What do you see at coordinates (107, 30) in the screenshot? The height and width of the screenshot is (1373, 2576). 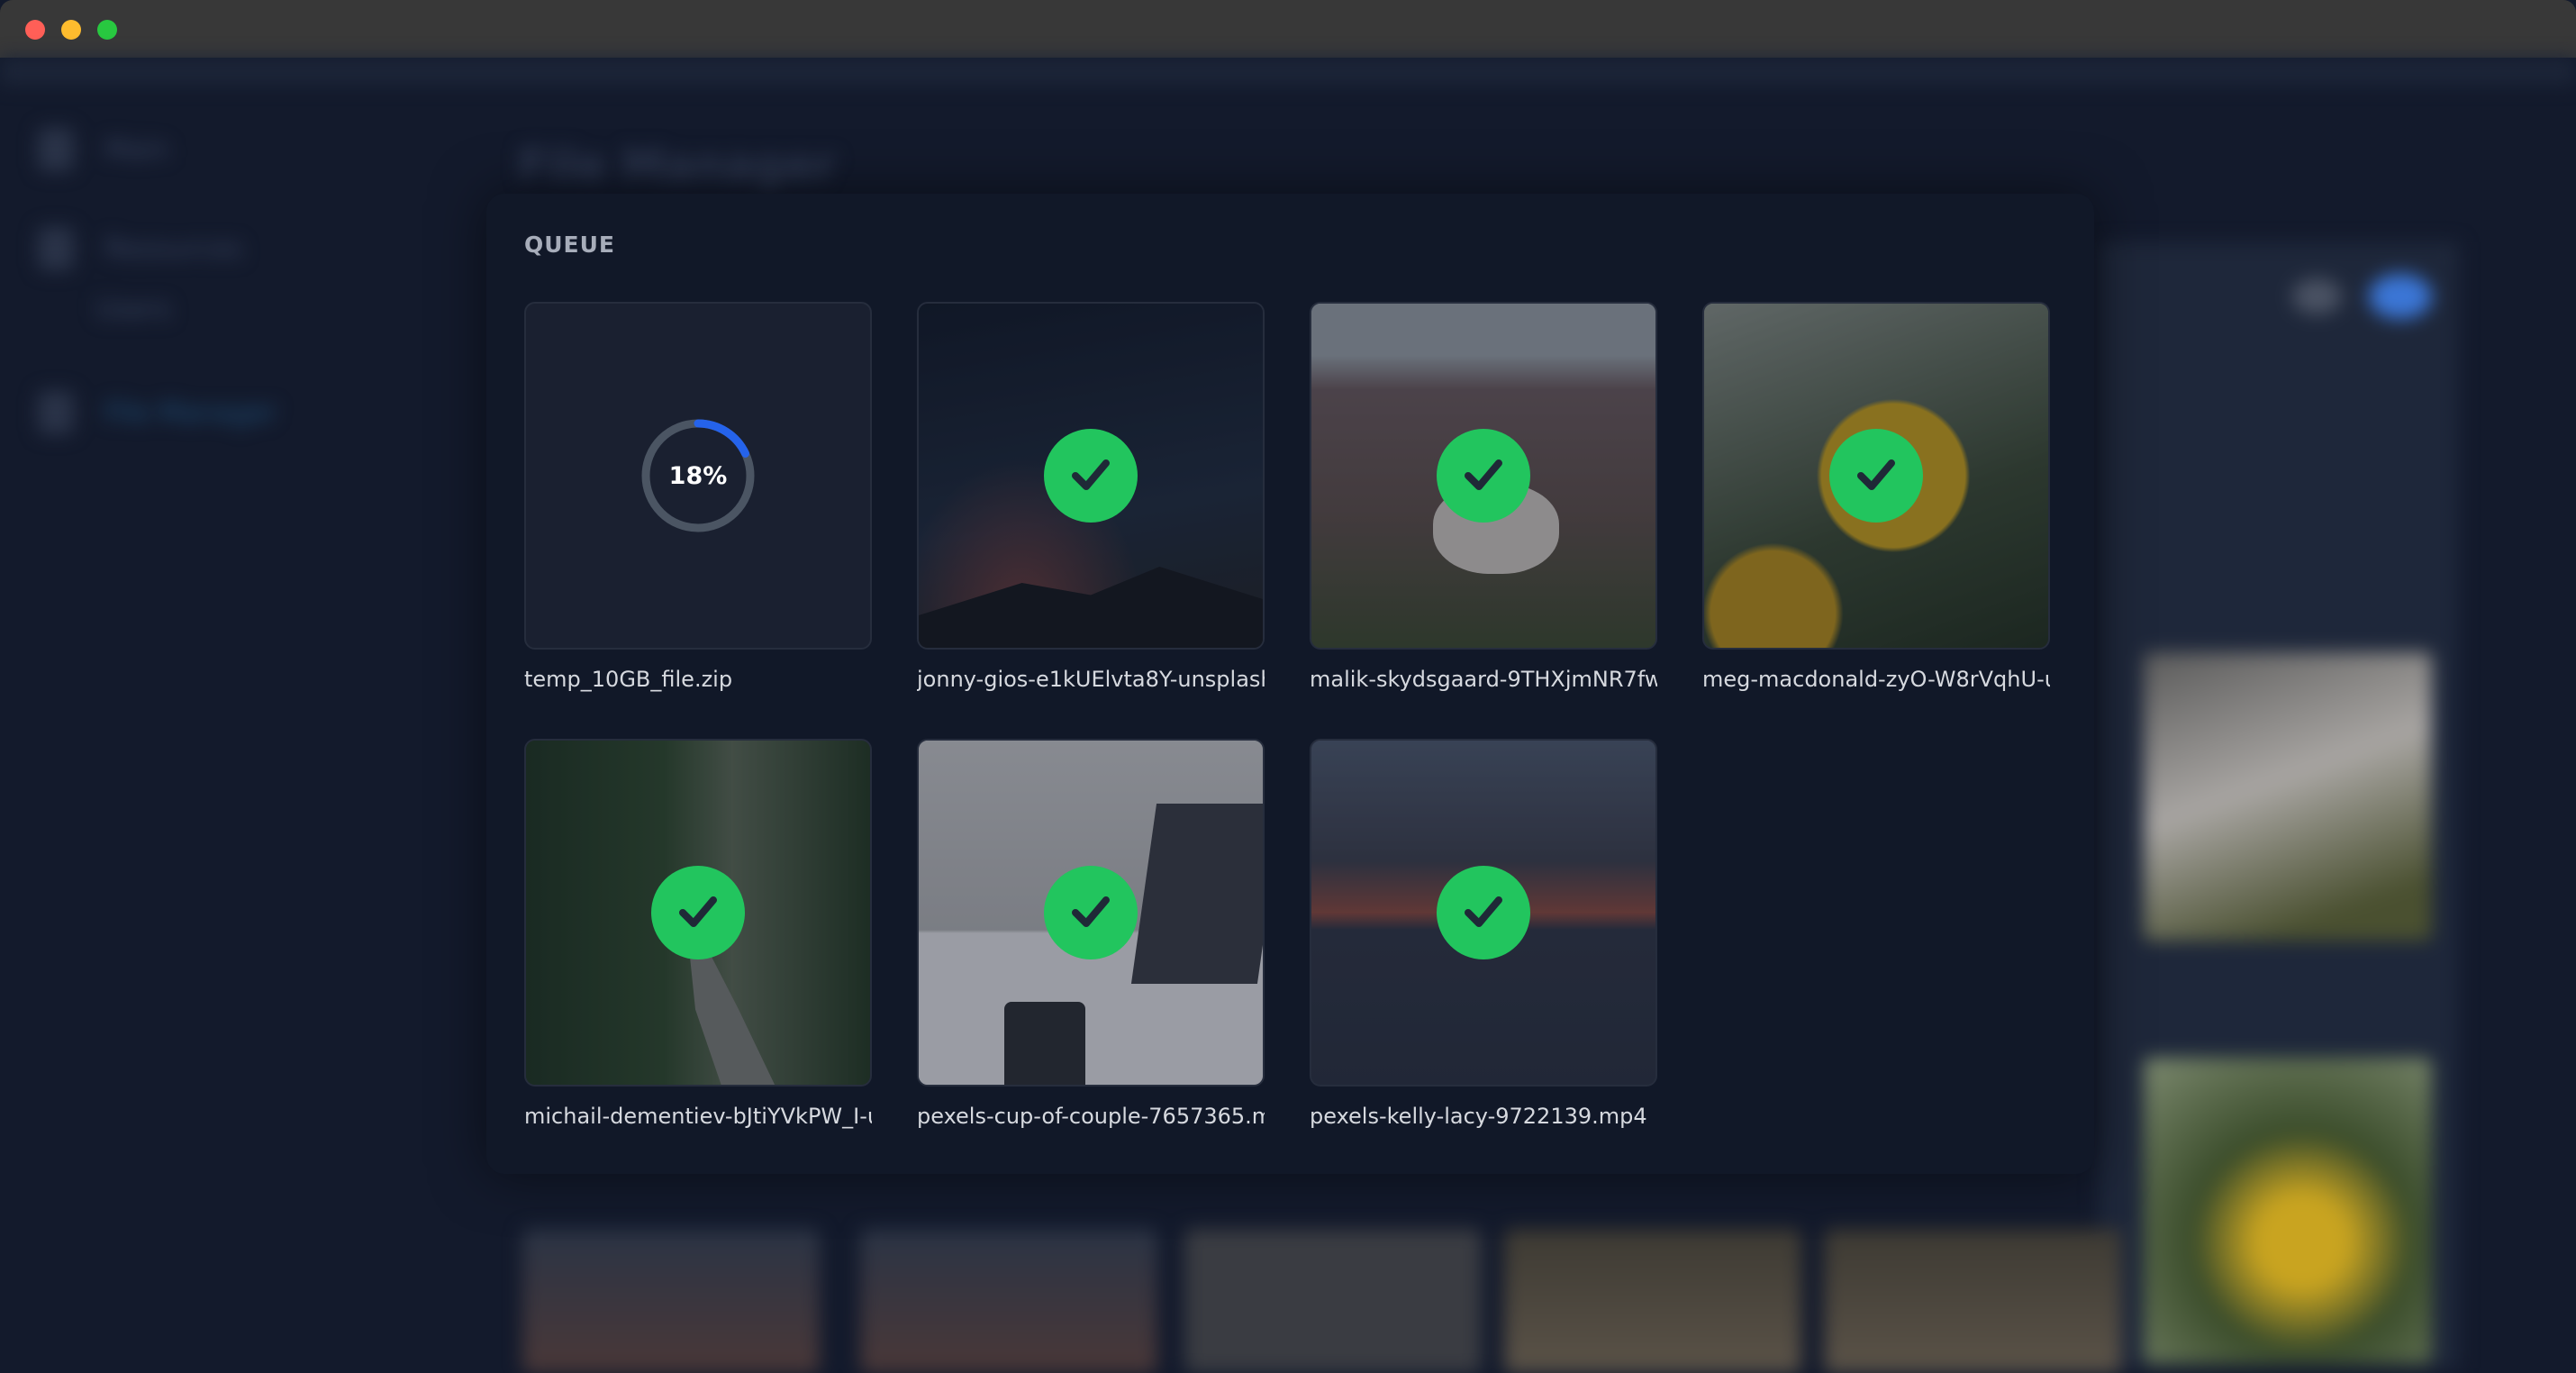 I see `zoom-window-button` at bounding box center [107, 30].